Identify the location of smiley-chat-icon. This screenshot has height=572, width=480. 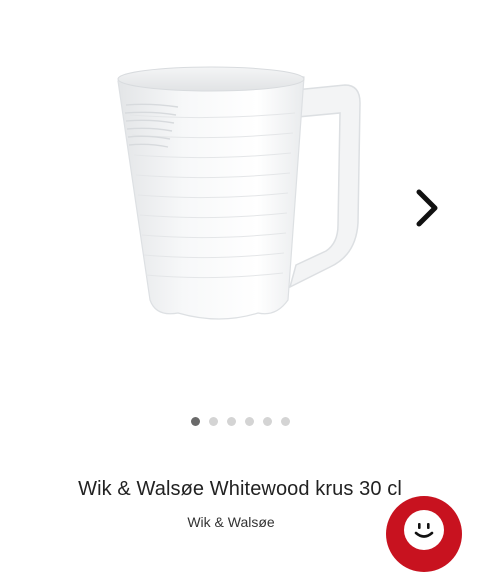
(424, 530).